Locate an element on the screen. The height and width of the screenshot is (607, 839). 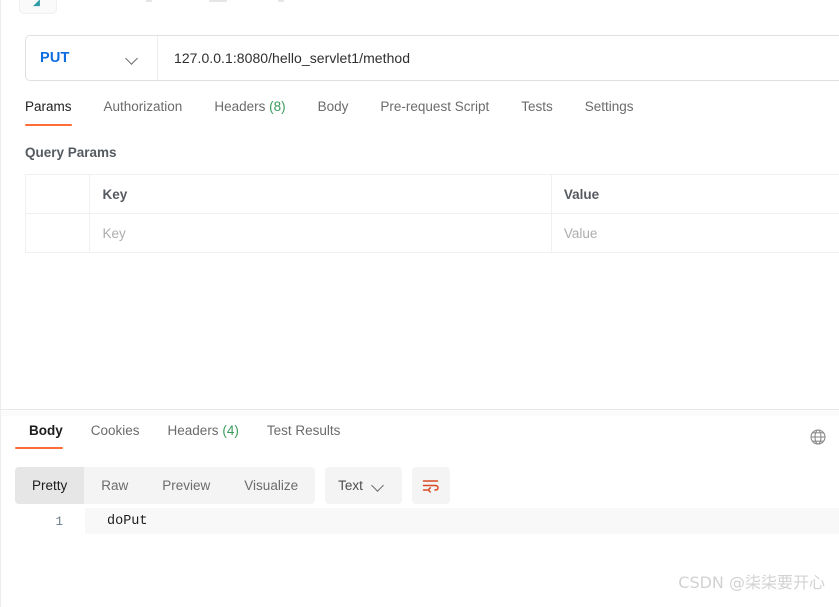
request-tab-headers: Headers (8) is located at coordinates (249, 112).